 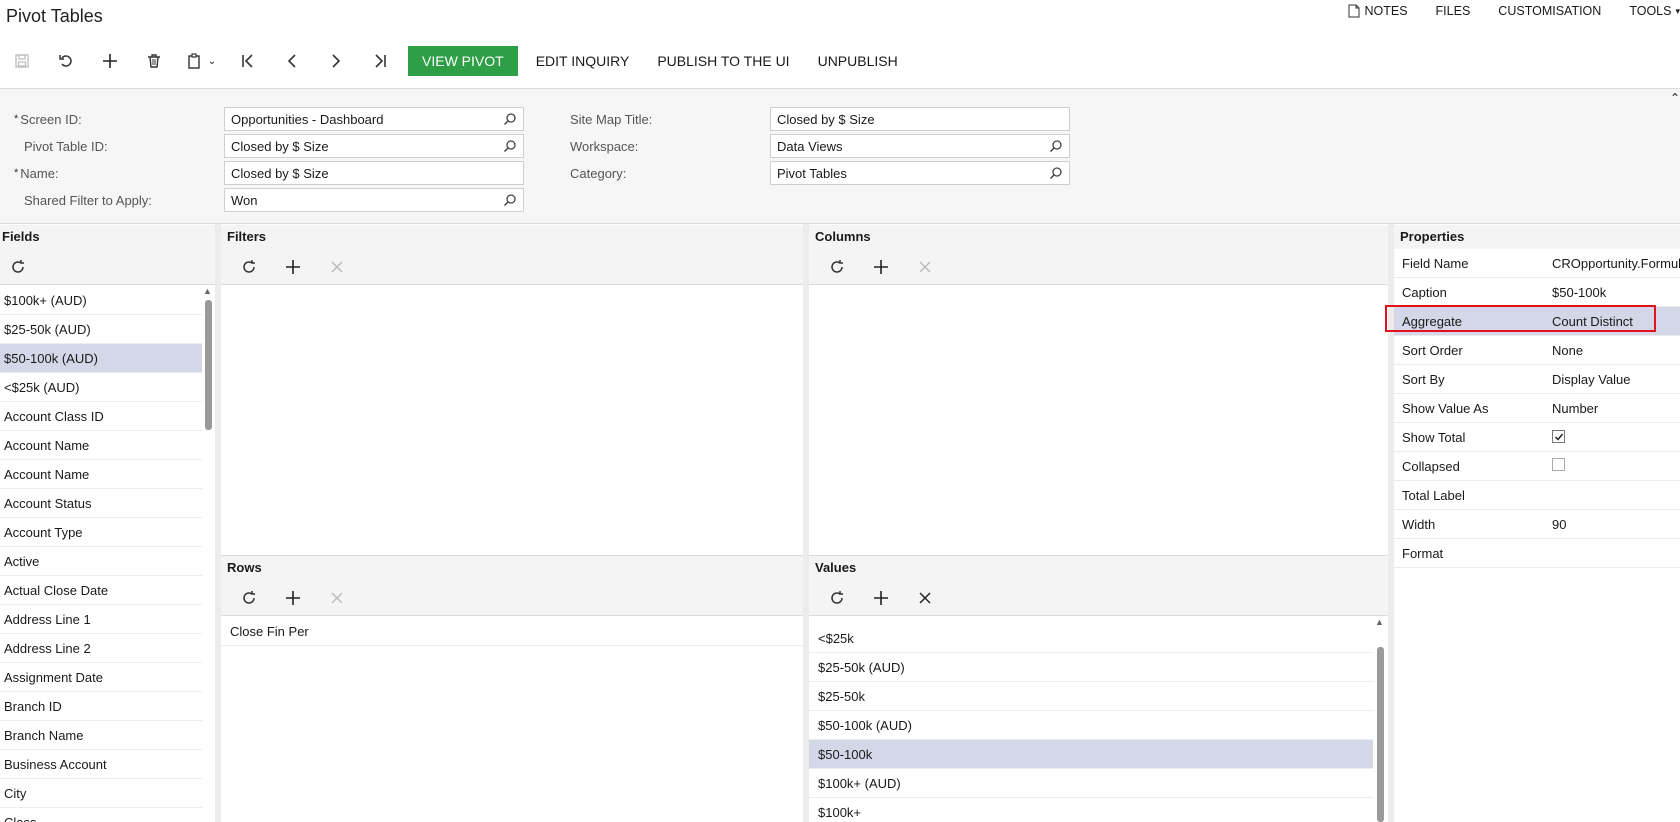 What do you see at coordinates (1579, 292) in the screenshot?
I see `property-value: $50-100k` at bounding box center [1579, 292].